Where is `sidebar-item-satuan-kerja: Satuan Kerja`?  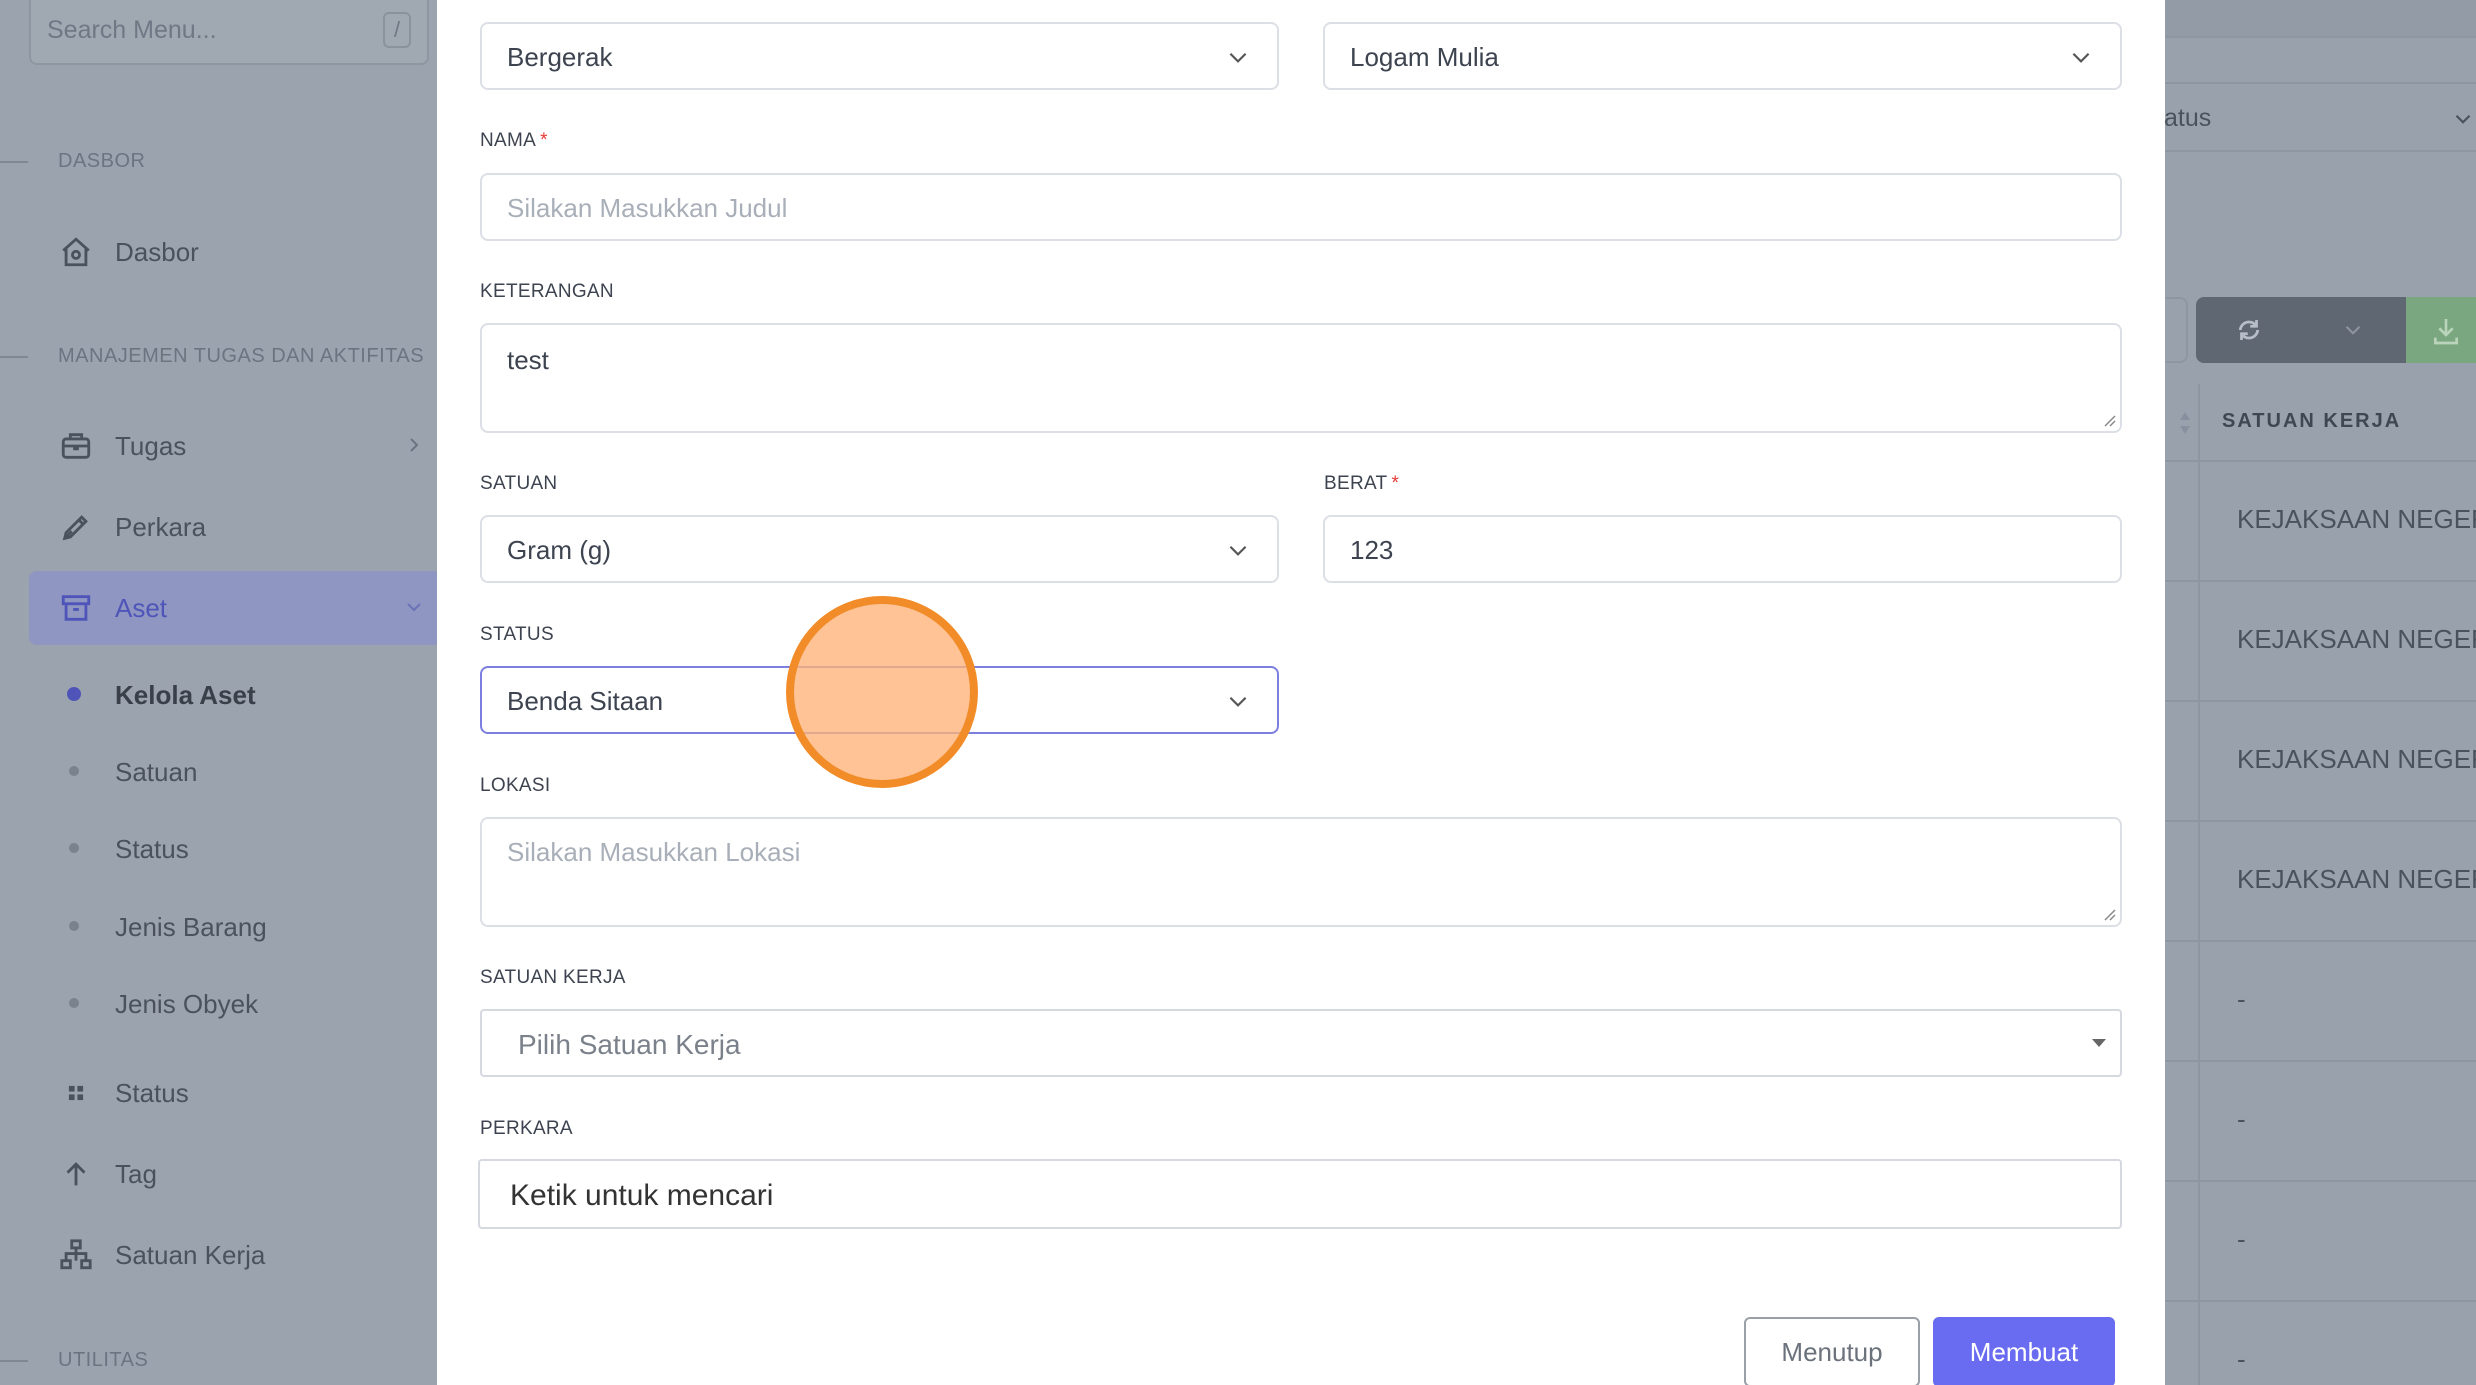
sidebar-item-satuan-kerja: Satuan Kerja is located at coordinates (234, 1255).